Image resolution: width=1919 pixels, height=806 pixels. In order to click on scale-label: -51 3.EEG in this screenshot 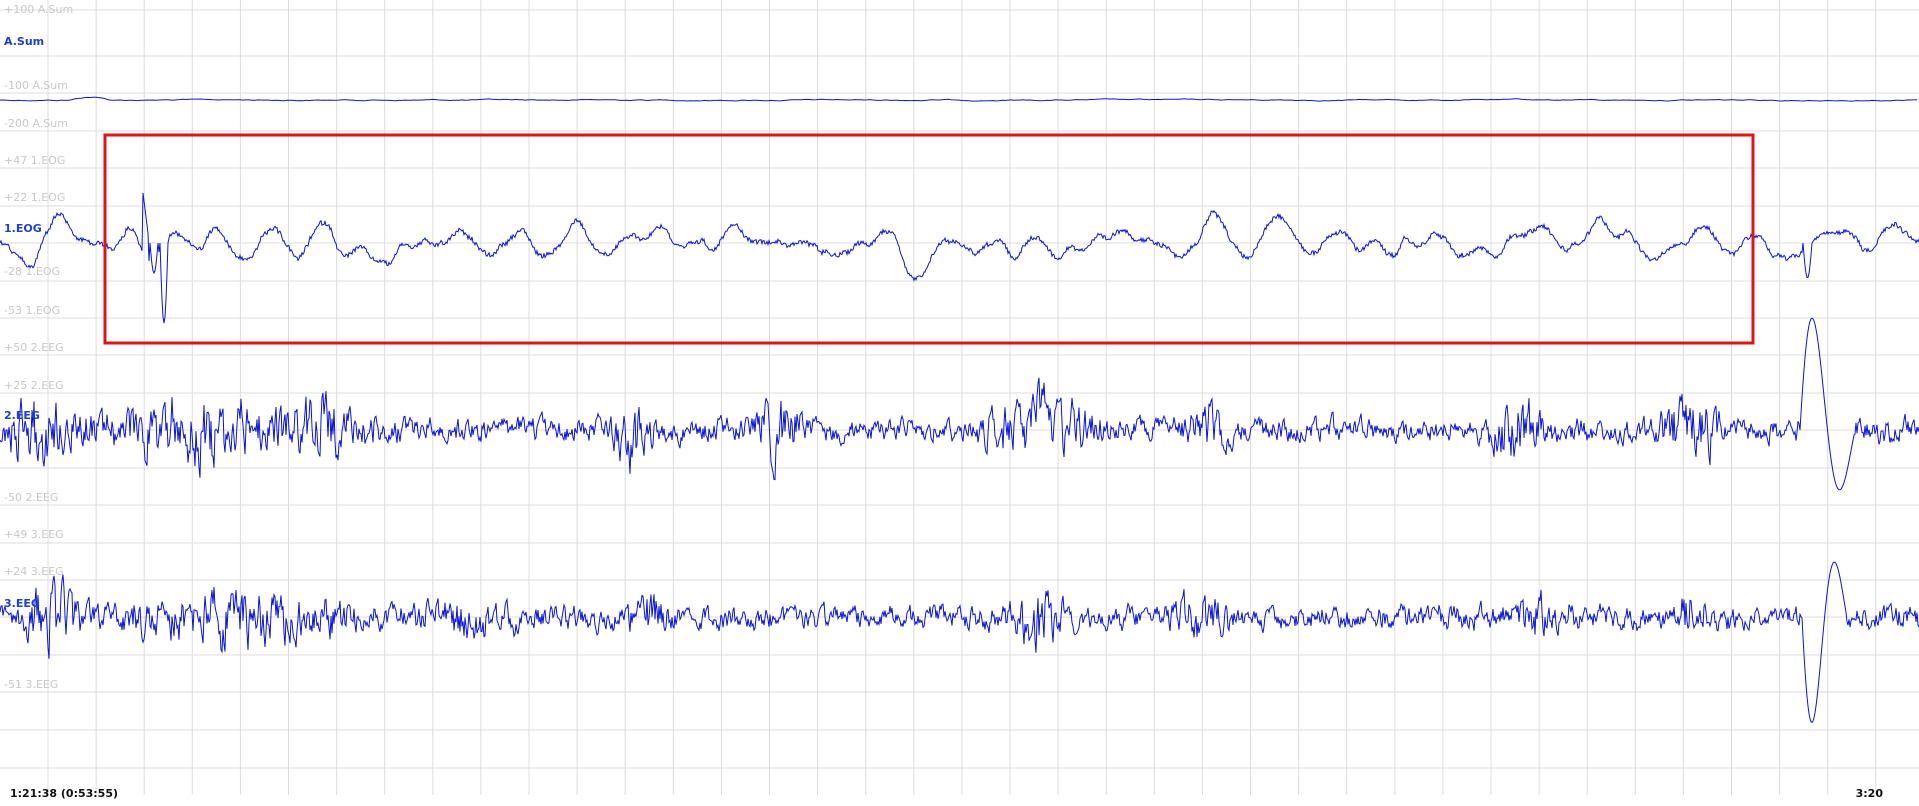, I will do `click(31, 684)`.